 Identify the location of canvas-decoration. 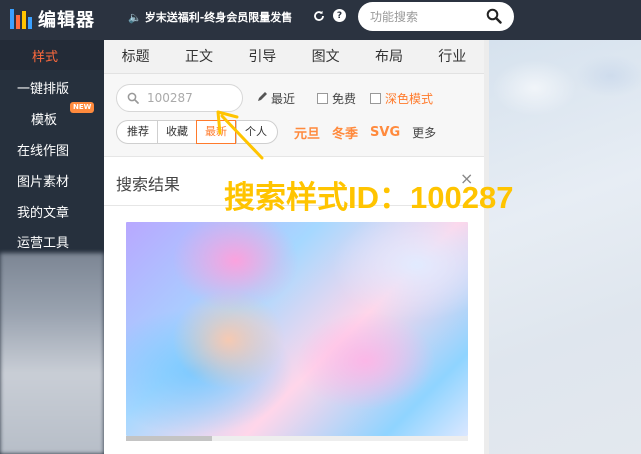
(565, 100).